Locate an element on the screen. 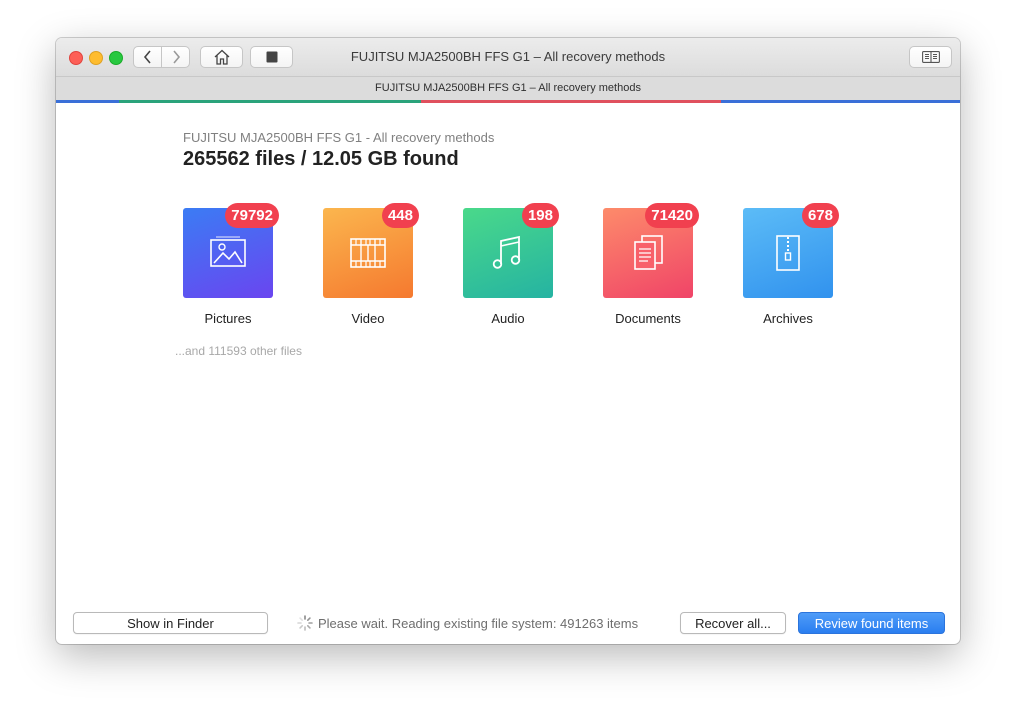 The image size is (1016, 719). category-tile: 79792 is located at coordinates (231, 250).